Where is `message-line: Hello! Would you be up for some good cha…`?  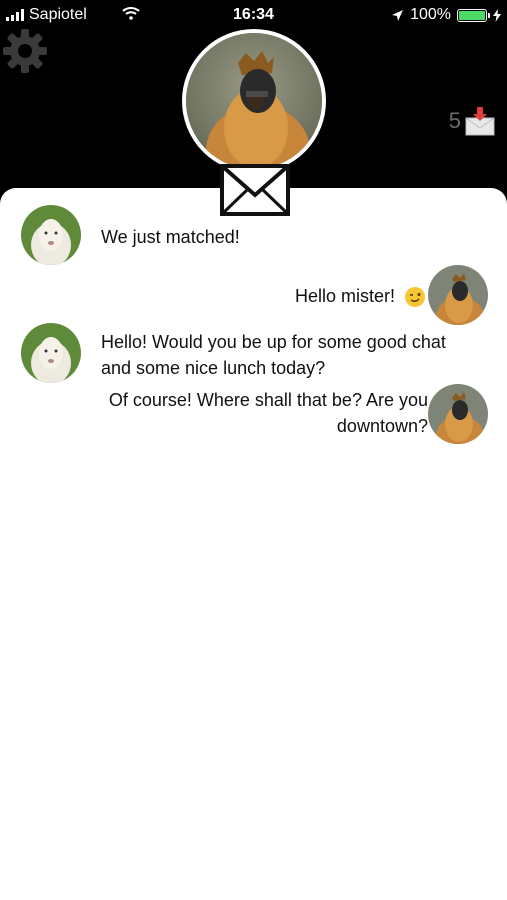
message-line: Hello! Would you be up for some good cha… is located at coordinates (273, 342).